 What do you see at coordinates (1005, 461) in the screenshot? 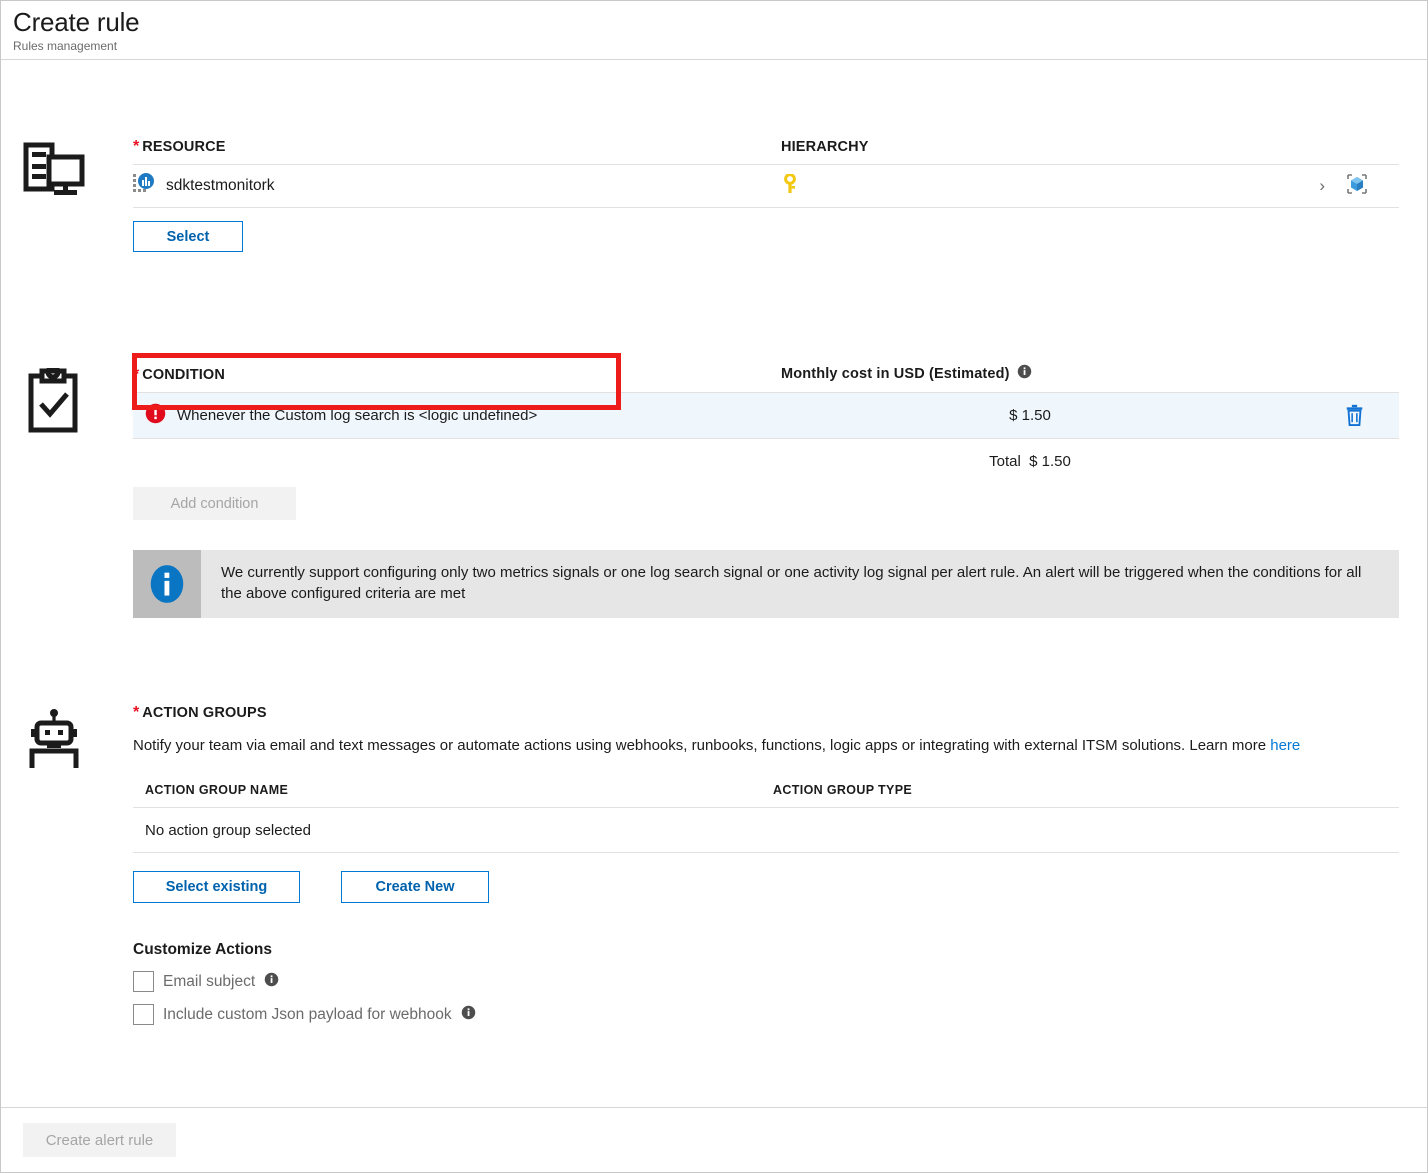
I see `total-label: Total` at bounding box center [1005, 461].